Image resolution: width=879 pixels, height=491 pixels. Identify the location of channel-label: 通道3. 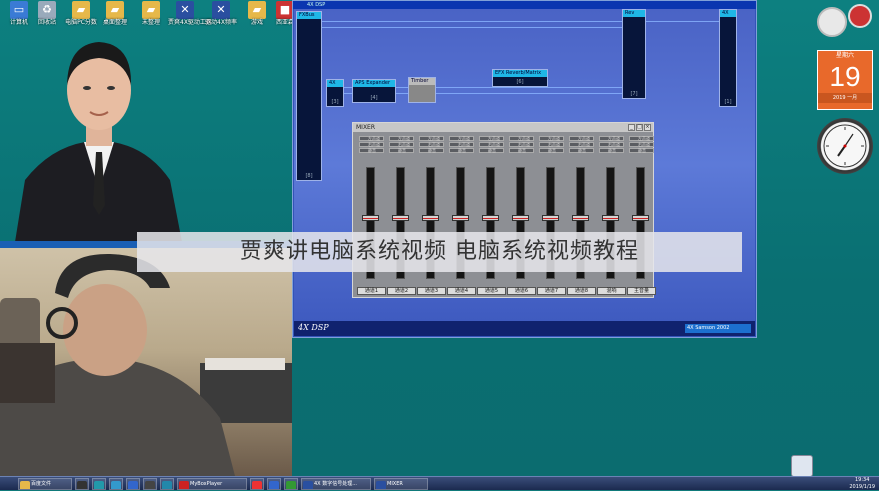
(431, 291).